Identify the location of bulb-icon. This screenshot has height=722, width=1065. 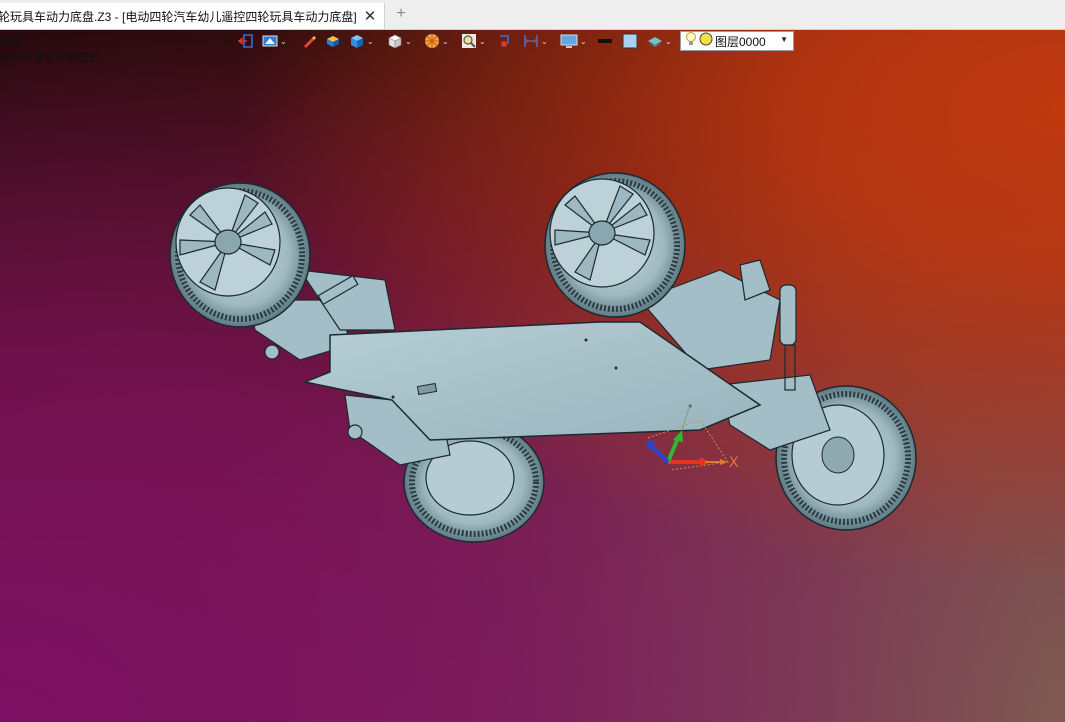
(691, 41).